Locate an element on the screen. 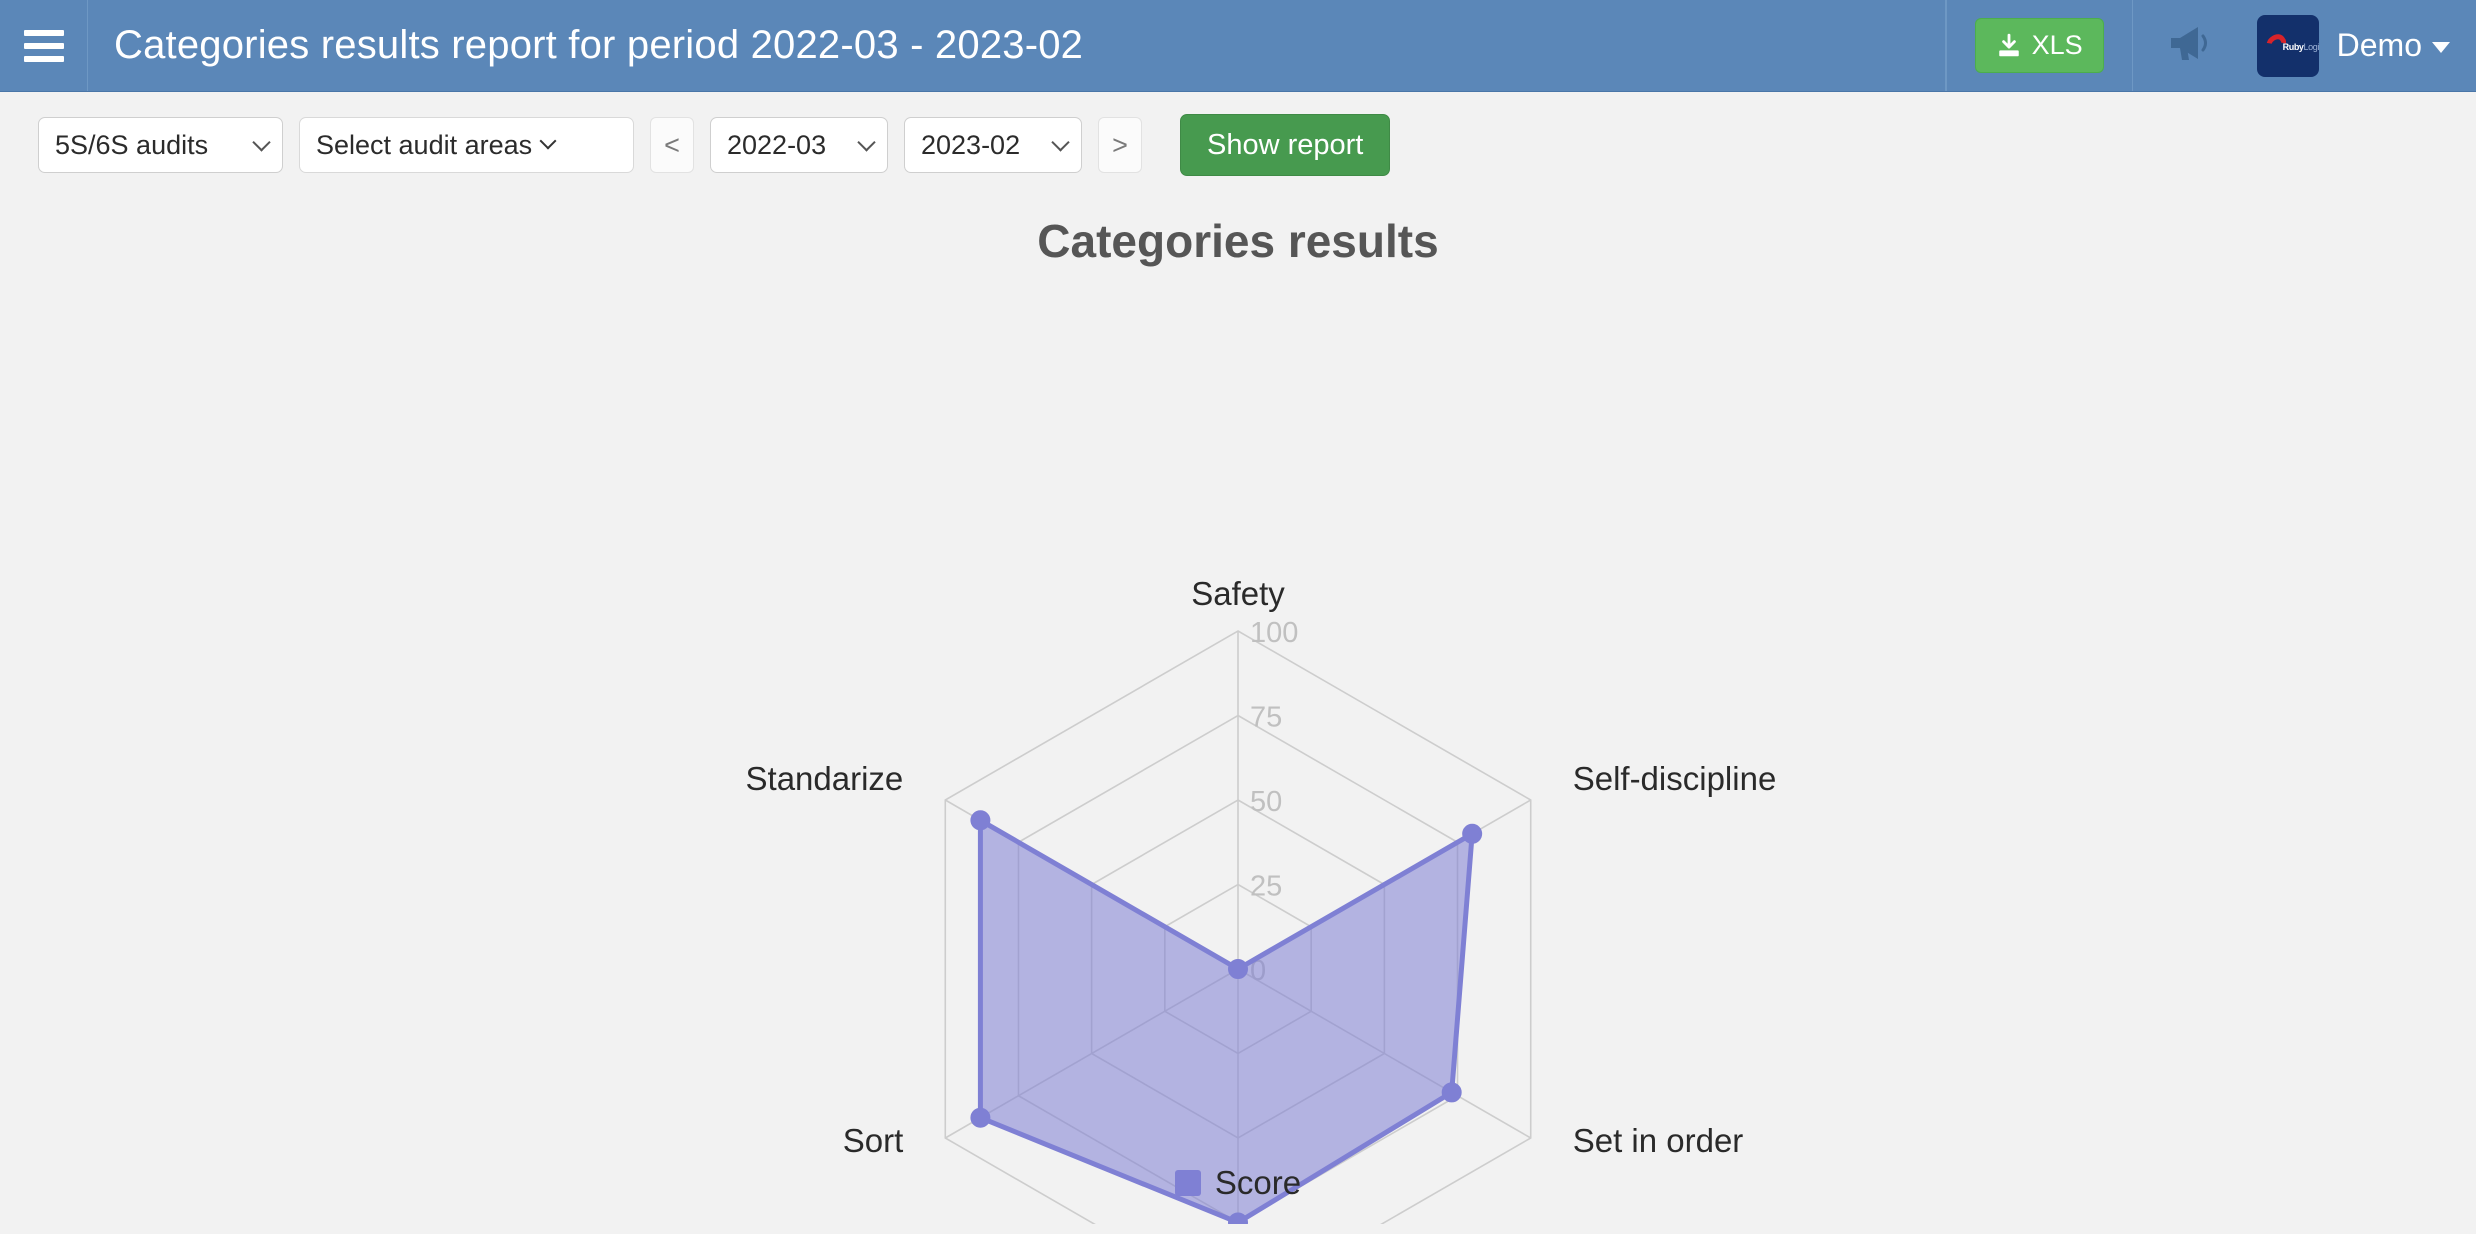 The width and height of the screenshot is (2476, 1234). radar-data-point-sort is located at coordinates (980, 1117).